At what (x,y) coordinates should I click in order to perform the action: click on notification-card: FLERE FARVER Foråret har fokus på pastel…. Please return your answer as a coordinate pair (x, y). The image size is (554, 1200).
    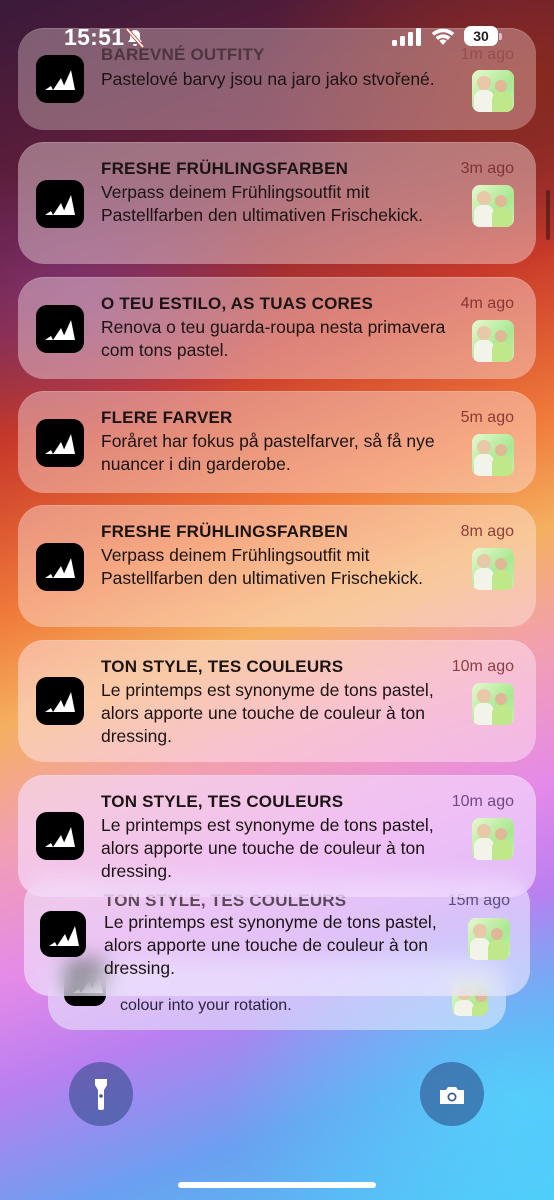
    Looking at the image, I should click on (277, 442).